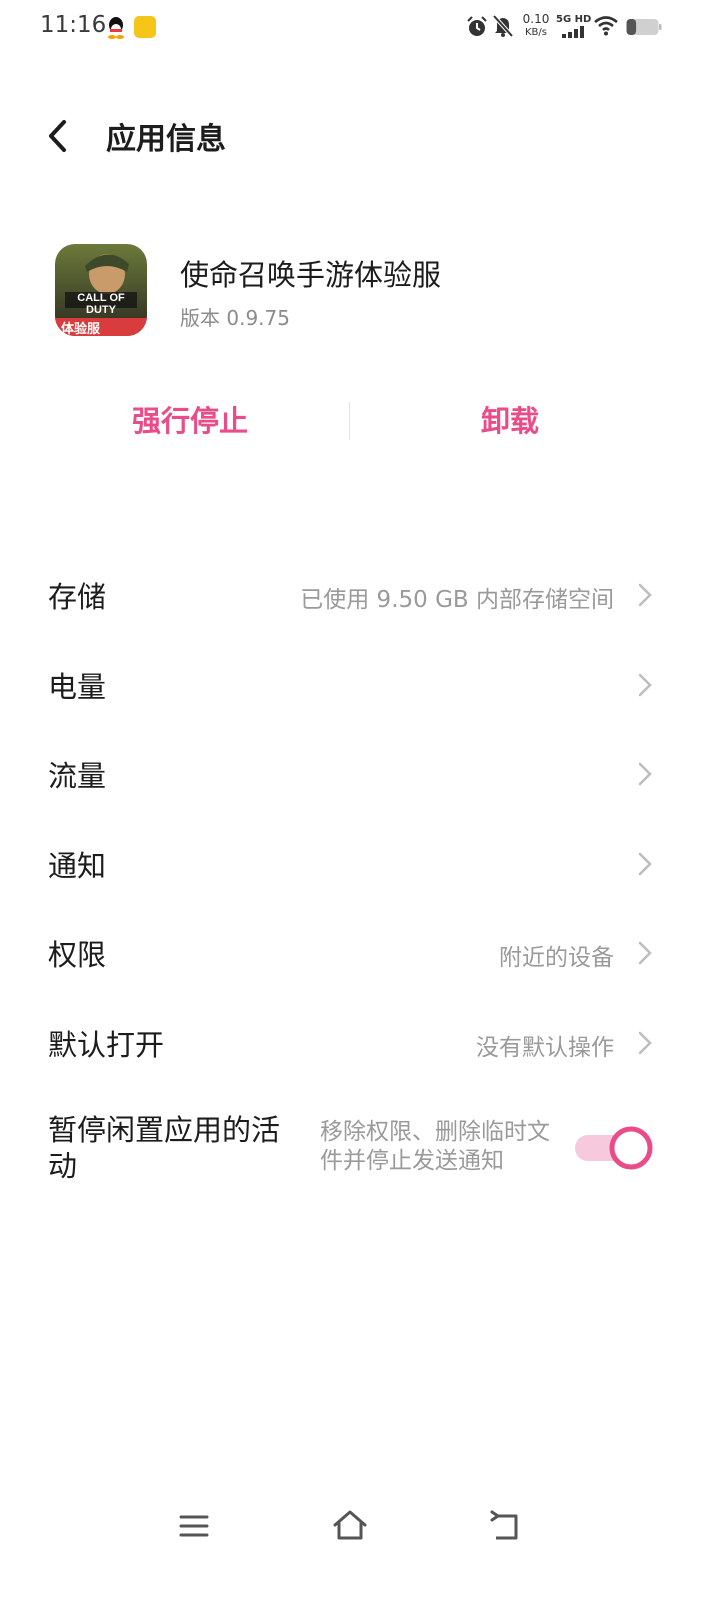  I want to click on row-storage: 存储 已使用 9.50 GB 内部存储空间, so click(360, 595).